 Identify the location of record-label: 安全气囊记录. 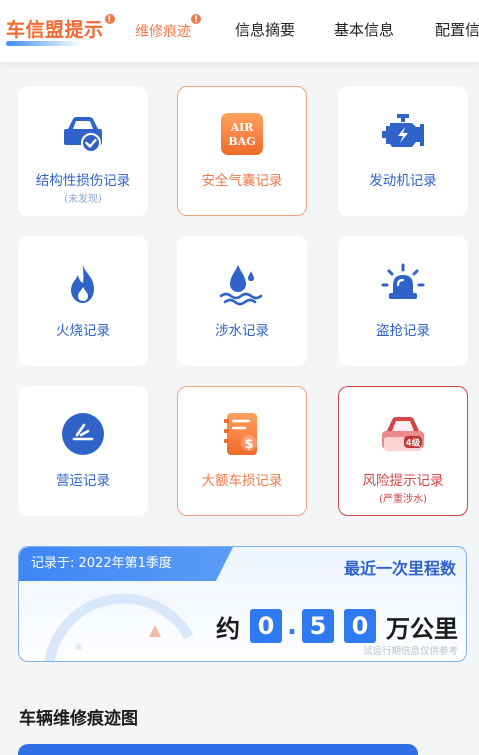
(242, 181).